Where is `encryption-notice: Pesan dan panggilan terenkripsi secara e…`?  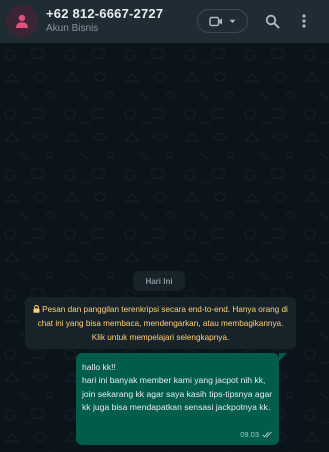 encryption-notice: Pesan dan panggilan terenkripsi secara e… is located at coordinates (160, 323).